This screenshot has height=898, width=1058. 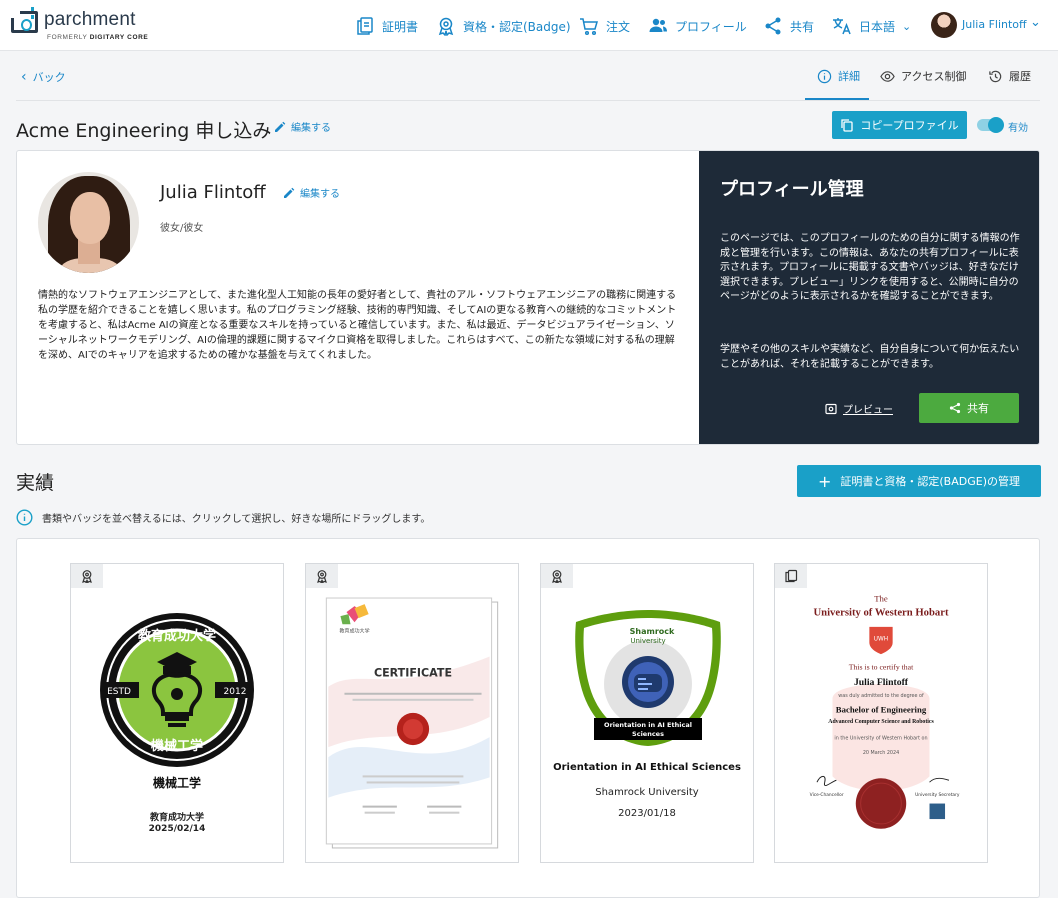 I want to click on eye-icon, so click(x=887, y=76).